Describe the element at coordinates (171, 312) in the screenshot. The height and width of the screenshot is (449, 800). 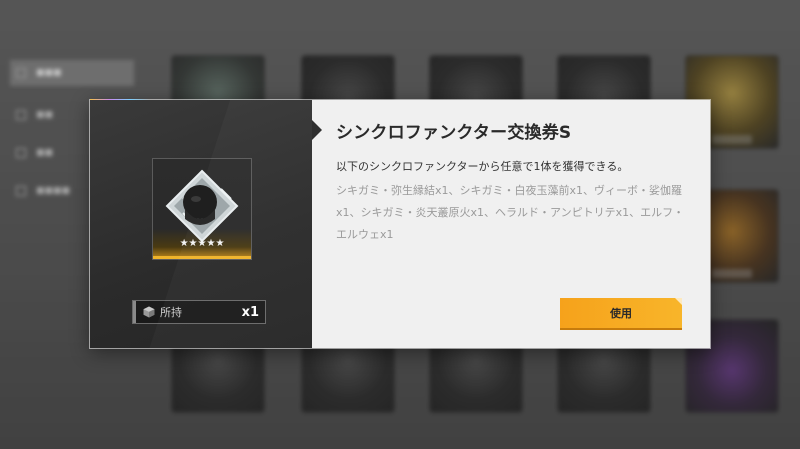
I see `owned-label: 所持` at that location.